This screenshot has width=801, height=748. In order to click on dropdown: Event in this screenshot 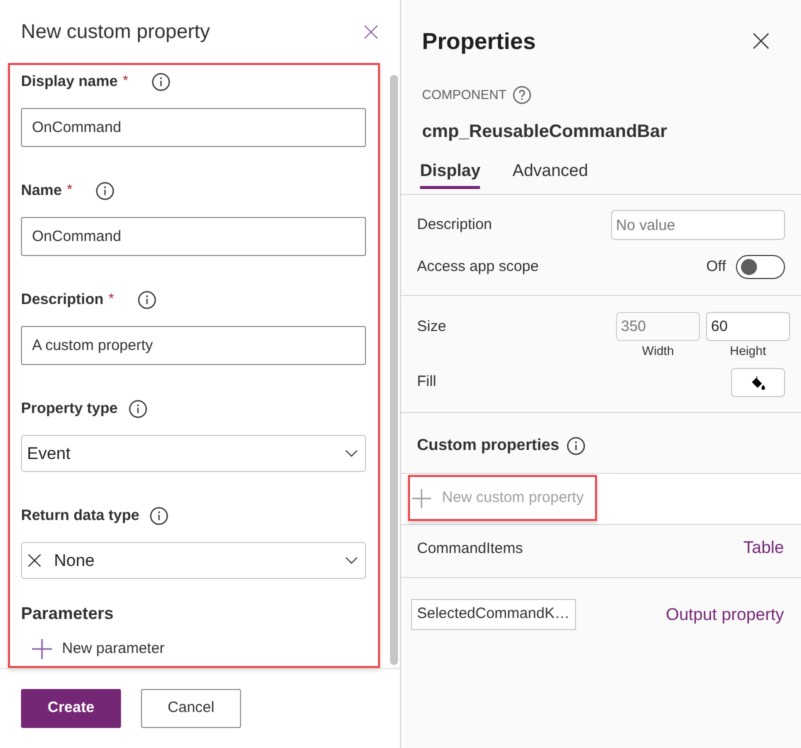, I will do `click(193, 453)`.